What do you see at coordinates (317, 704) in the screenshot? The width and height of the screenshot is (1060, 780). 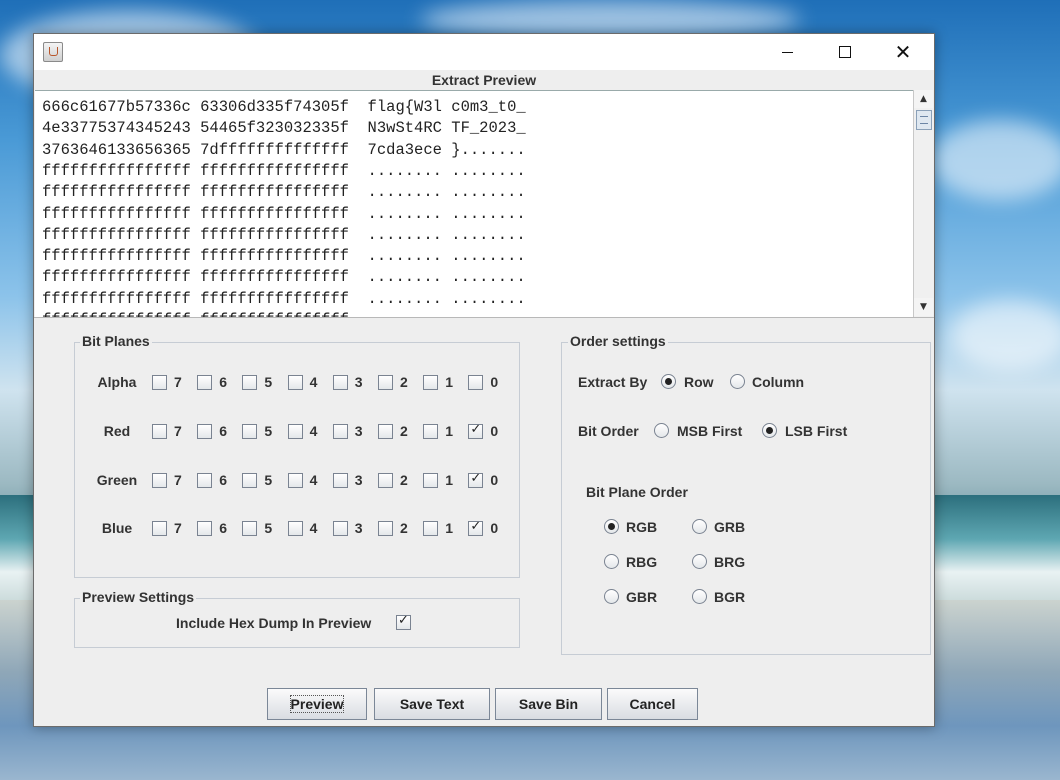 I see `preview-button: Preview` at bounding box center [317, 704].